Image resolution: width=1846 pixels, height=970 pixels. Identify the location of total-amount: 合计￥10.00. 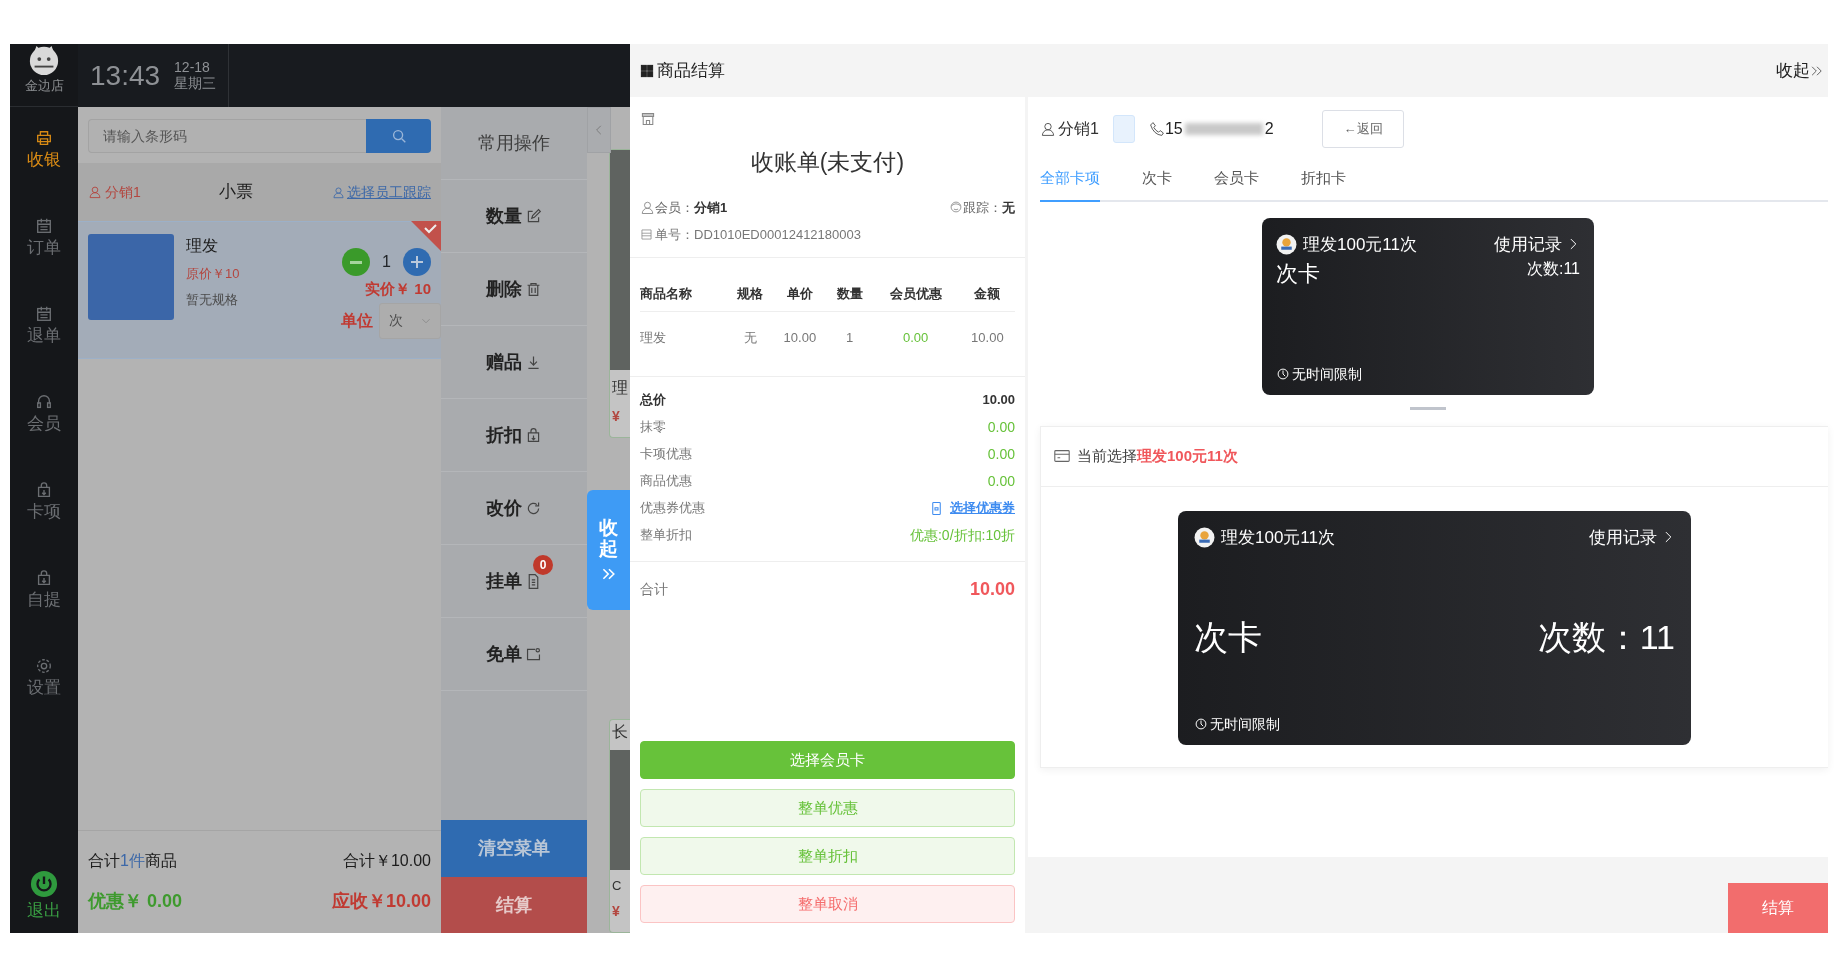
(386, 860).